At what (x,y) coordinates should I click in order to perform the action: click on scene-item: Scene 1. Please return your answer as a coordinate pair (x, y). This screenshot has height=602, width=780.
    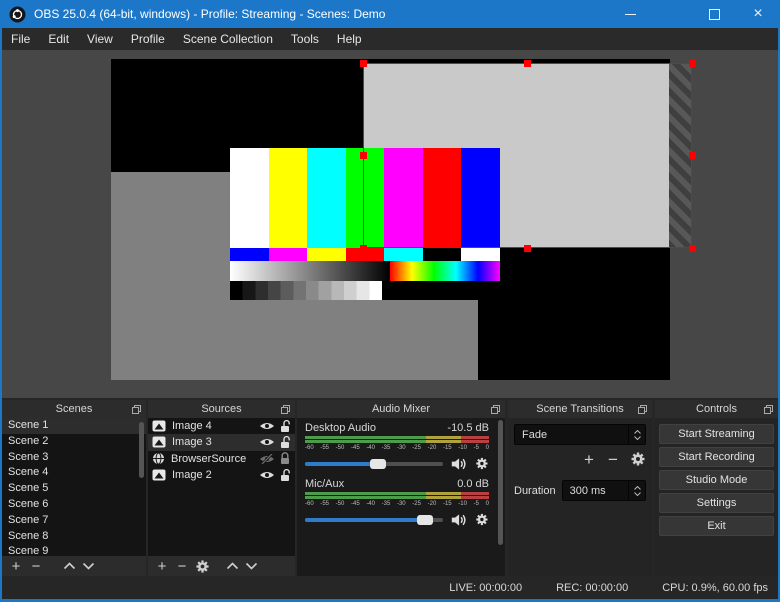
    Looking at the image, I should click on (74, 426).